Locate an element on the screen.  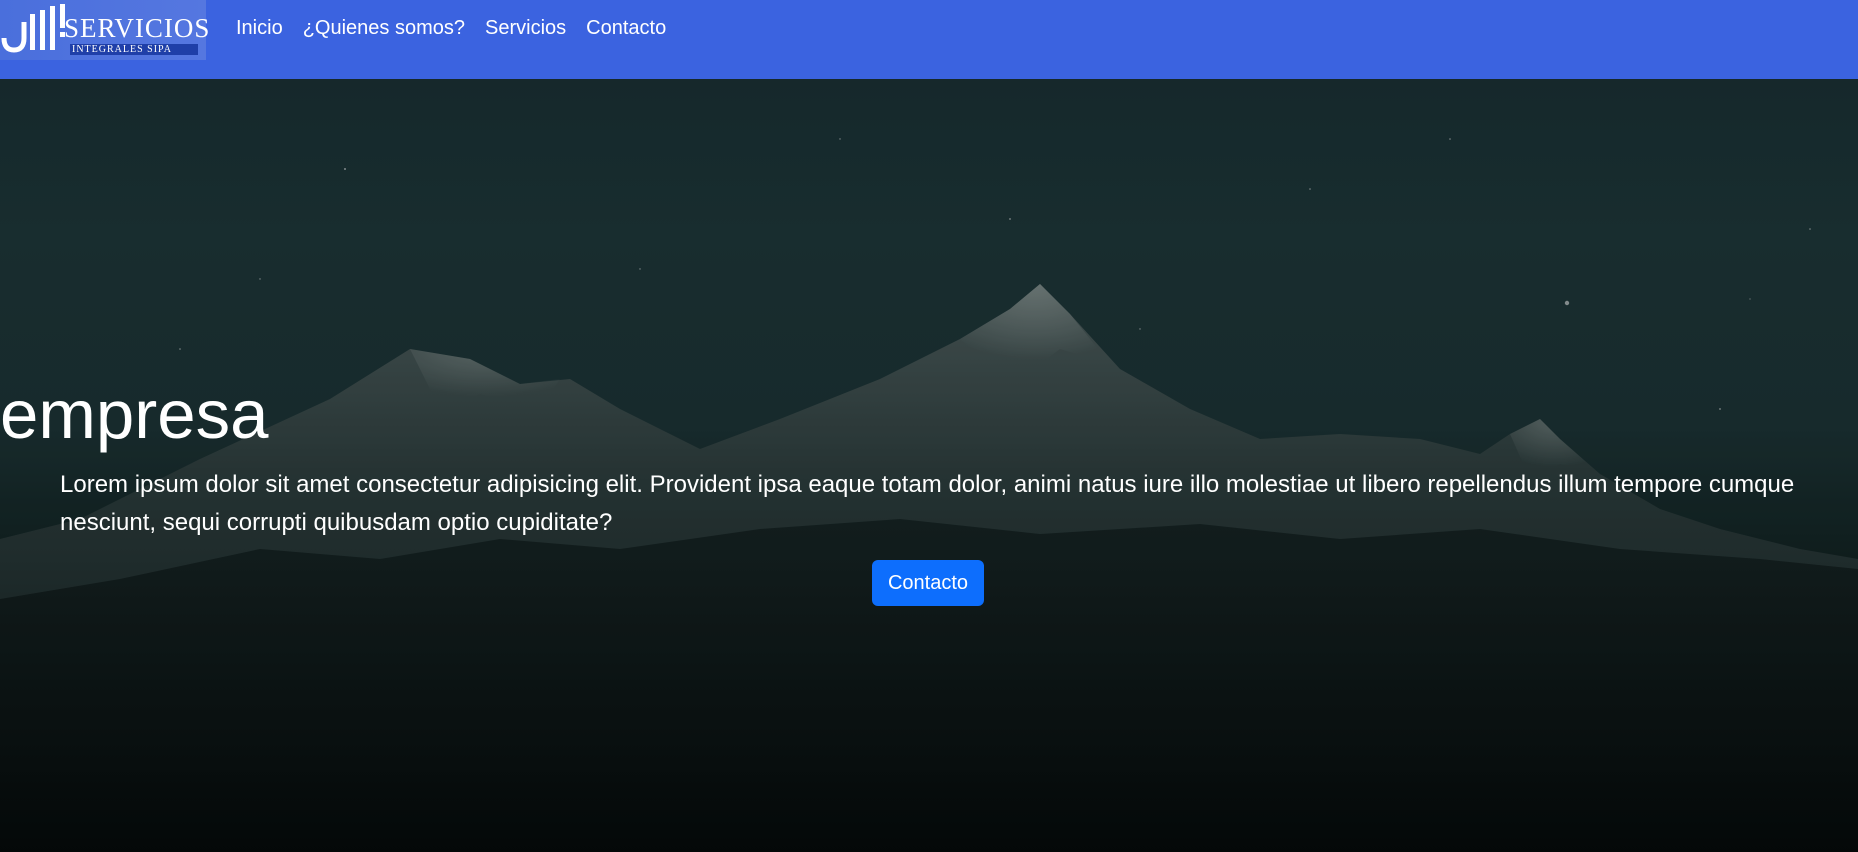
contact-button: Contacto is located at coordinates (928, 583).